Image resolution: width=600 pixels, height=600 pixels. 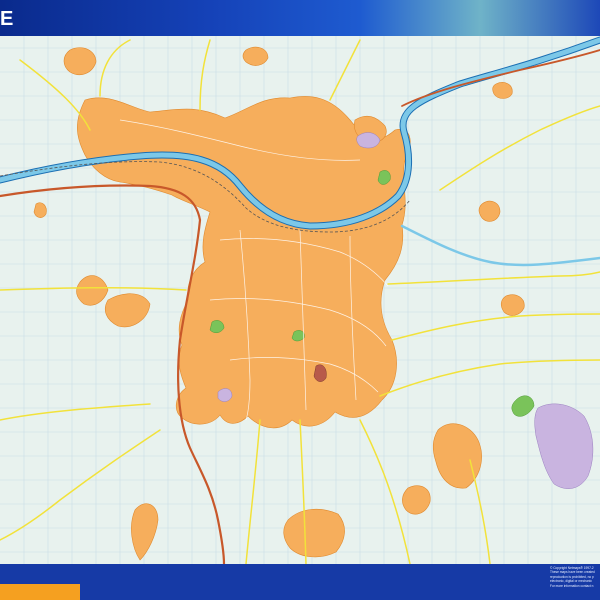 What do you see at coordinates (7, 19) in the screenshot?
I see `map-title: E` at bounding box center [7, 19].